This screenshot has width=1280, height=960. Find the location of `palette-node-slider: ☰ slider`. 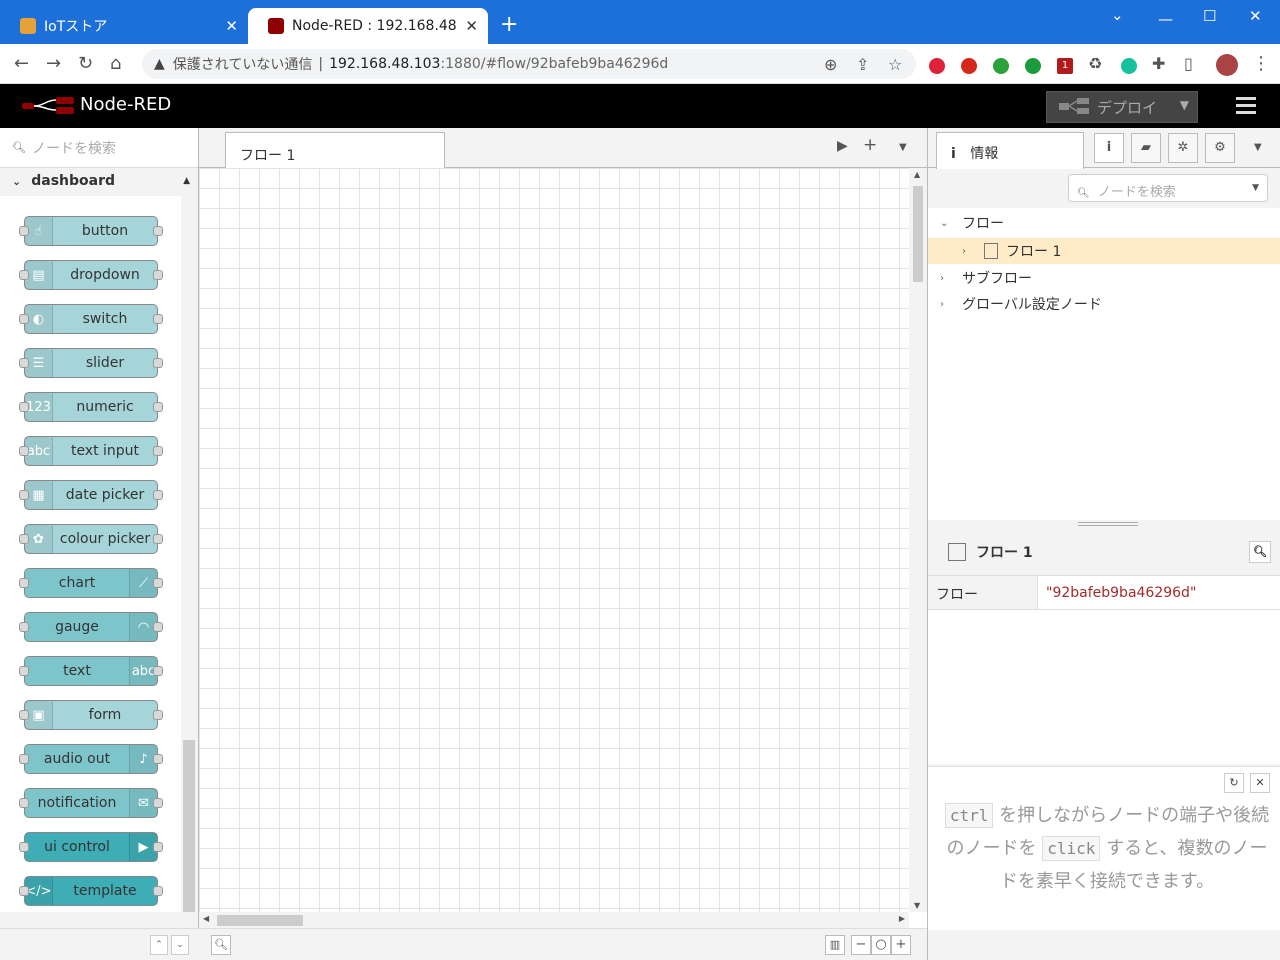

palette-node-slider: ☰ slider is located at coordinates (91, 363).